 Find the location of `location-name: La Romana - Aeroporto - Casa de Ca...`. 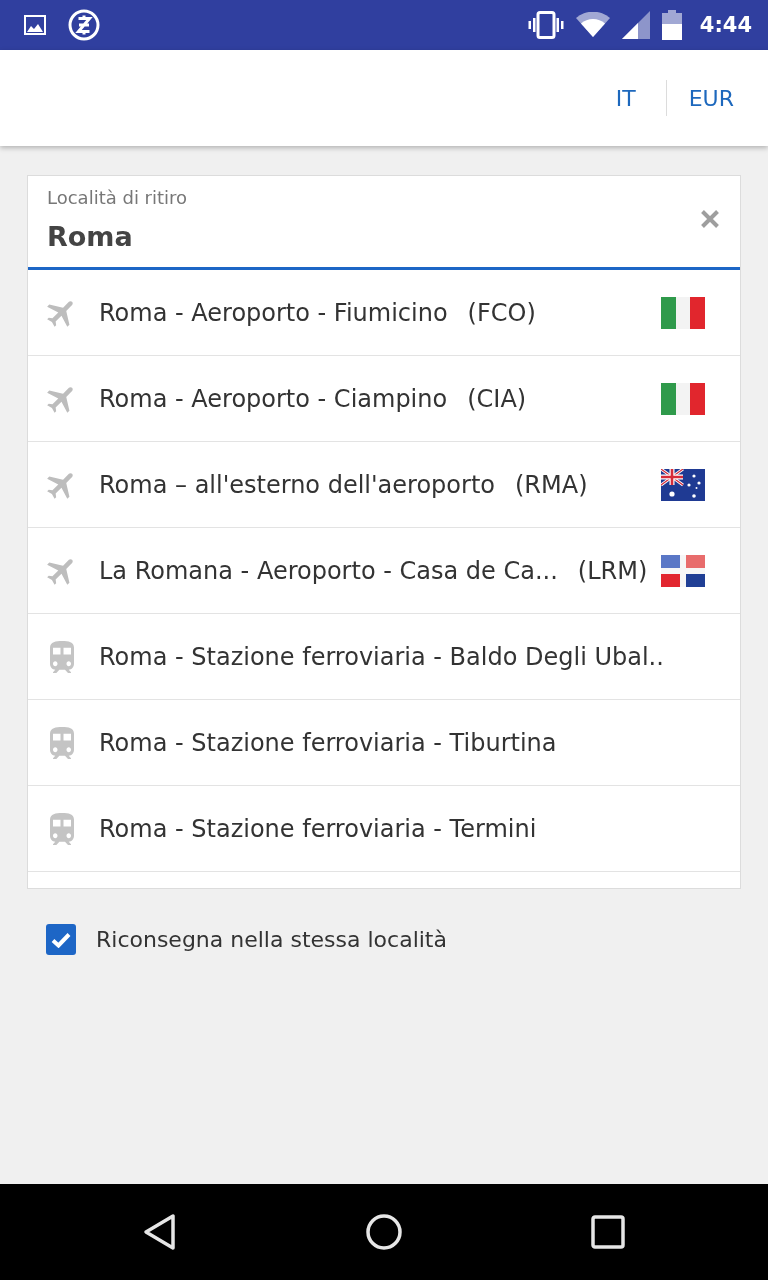

location-name: La Romana - Aeroporto - Casa de Ca... is located at coordinates (328, 570).